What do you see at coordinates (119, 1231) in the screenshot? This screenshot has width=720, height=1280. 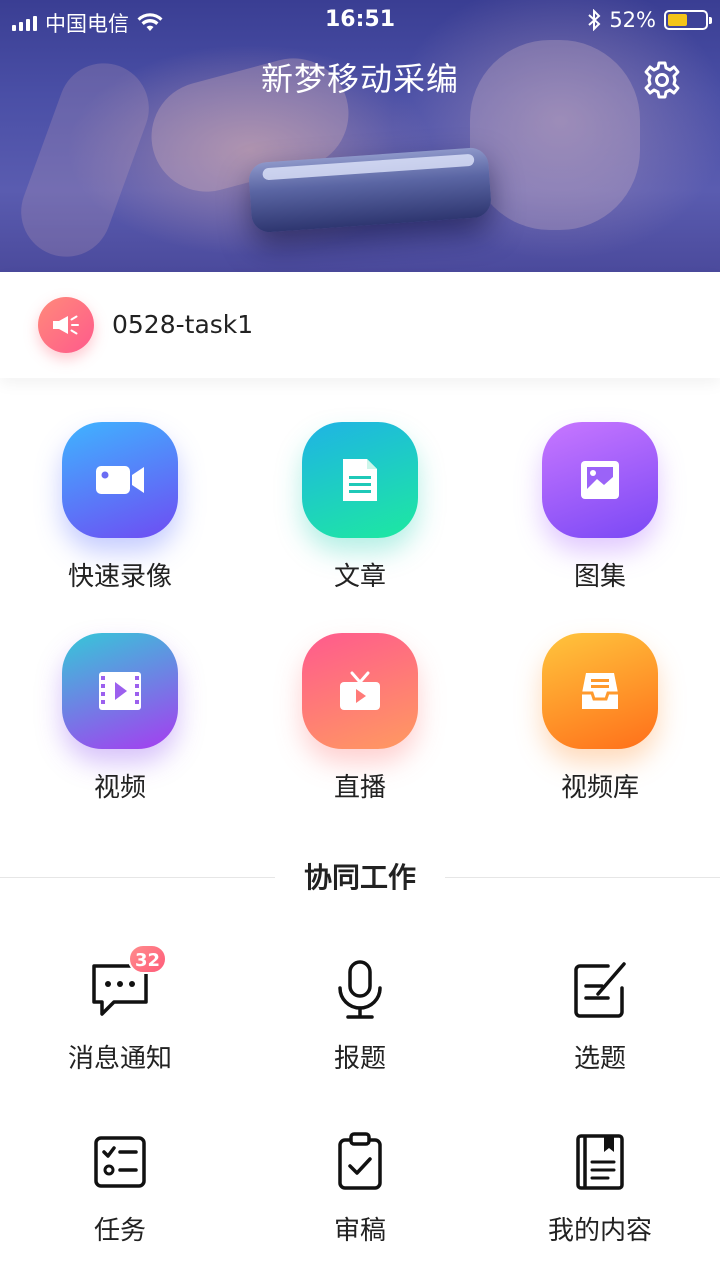 I see `work-label: 任务` at bounding box center [119, 1231].